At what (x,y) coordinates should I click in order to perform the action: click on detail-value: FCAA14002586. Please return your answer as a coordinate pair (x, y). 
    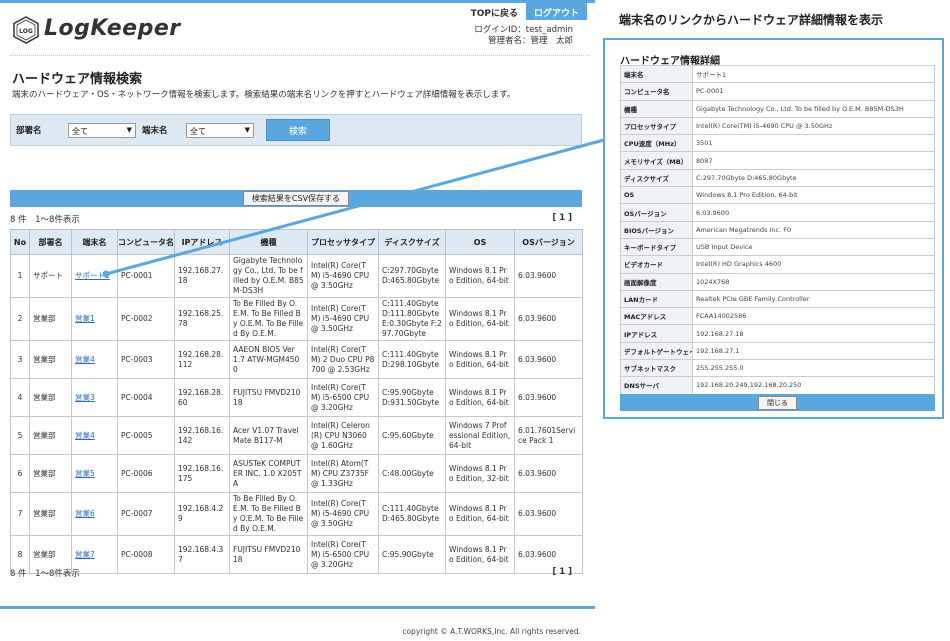
    Looking at the image, I should click on (813, 316).